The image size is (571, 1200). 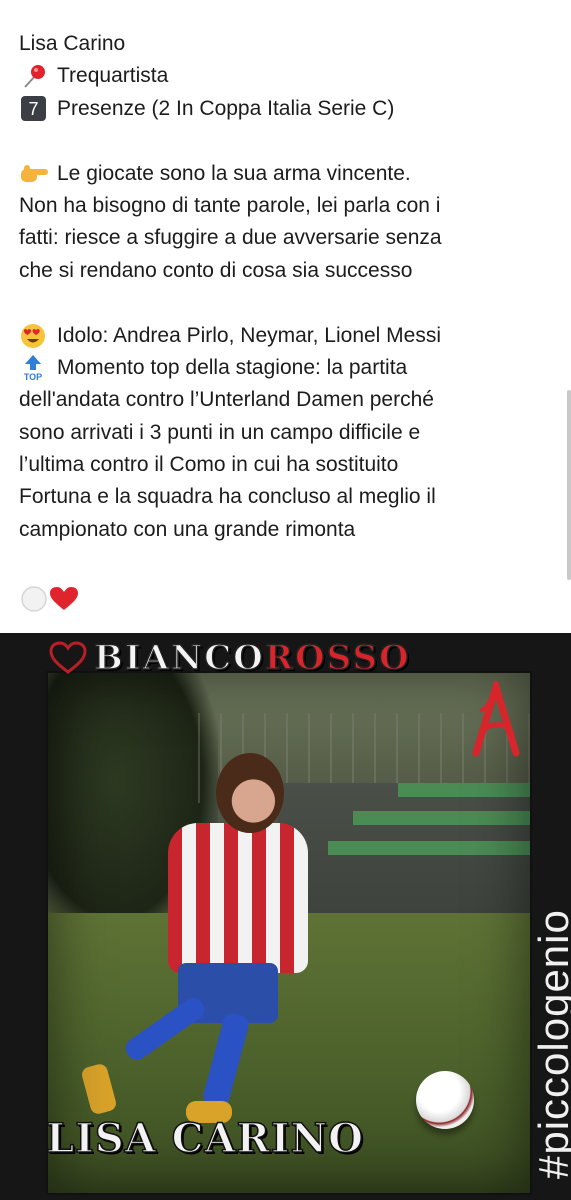 I want to click on backhand-index-pointing-right-icon, so click(x=34, y=174).